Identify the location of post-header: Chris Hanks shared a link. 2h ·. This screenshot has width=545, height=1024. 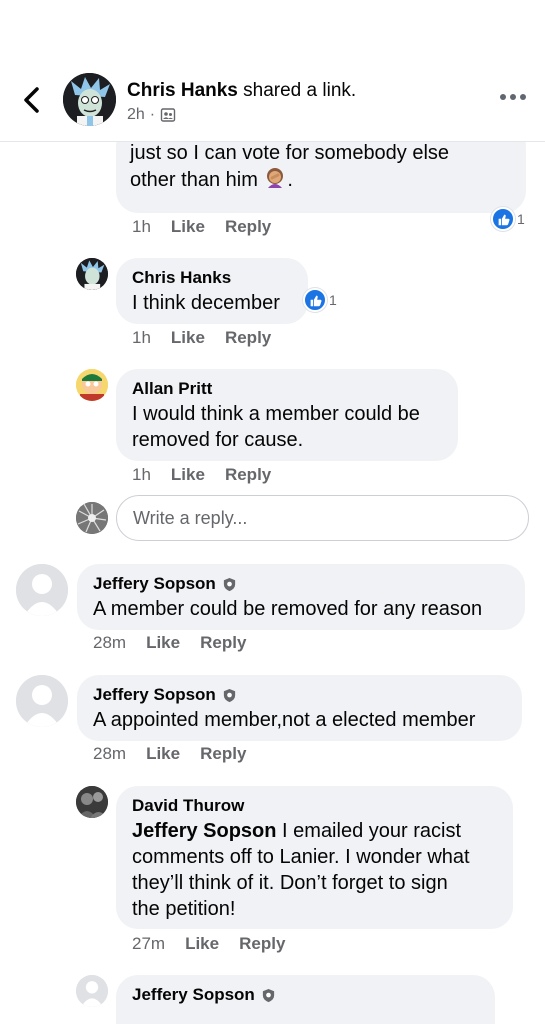
(272, 71).